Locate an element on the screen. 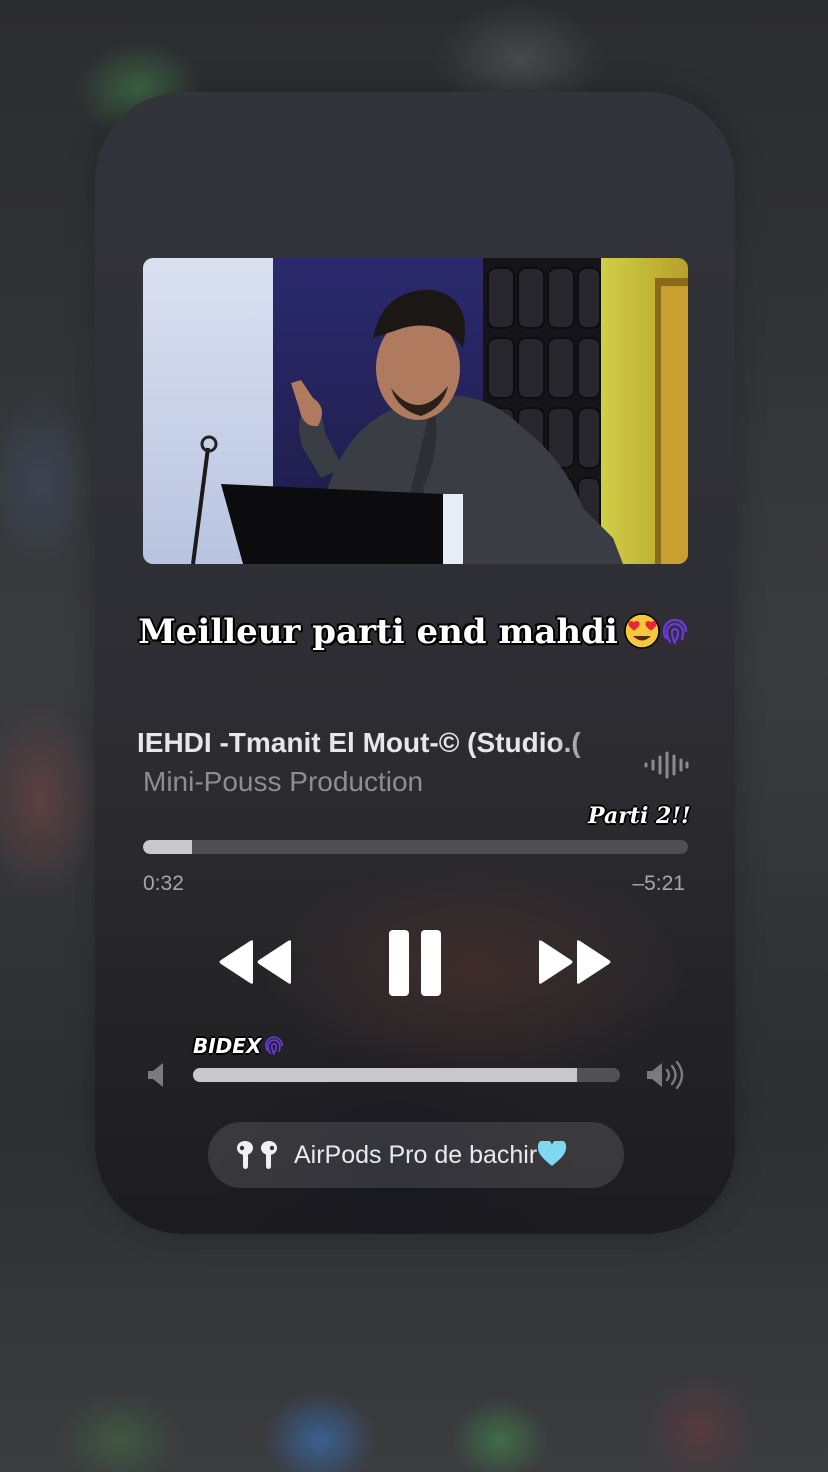 The image size is (828, 1472). forward-icon is located at coordinates (575, 962).